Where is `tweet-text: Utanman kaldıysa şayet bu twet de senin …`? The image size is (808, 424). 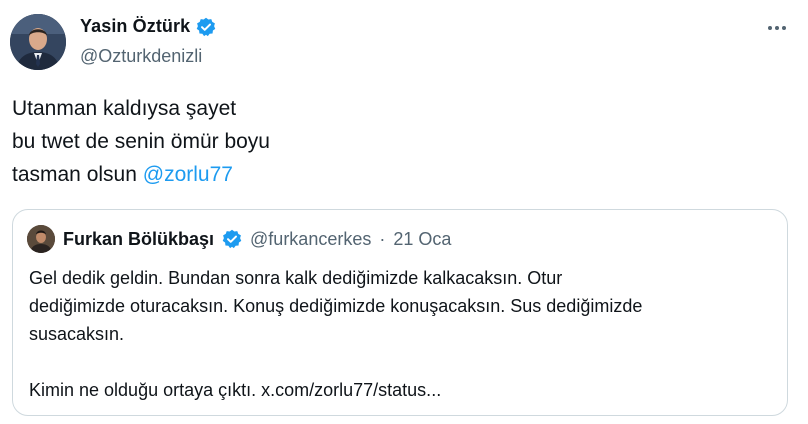 tweet-text: Utanman kaldıysa şayet bu twet de senin … is located at coordinates (141, 141).